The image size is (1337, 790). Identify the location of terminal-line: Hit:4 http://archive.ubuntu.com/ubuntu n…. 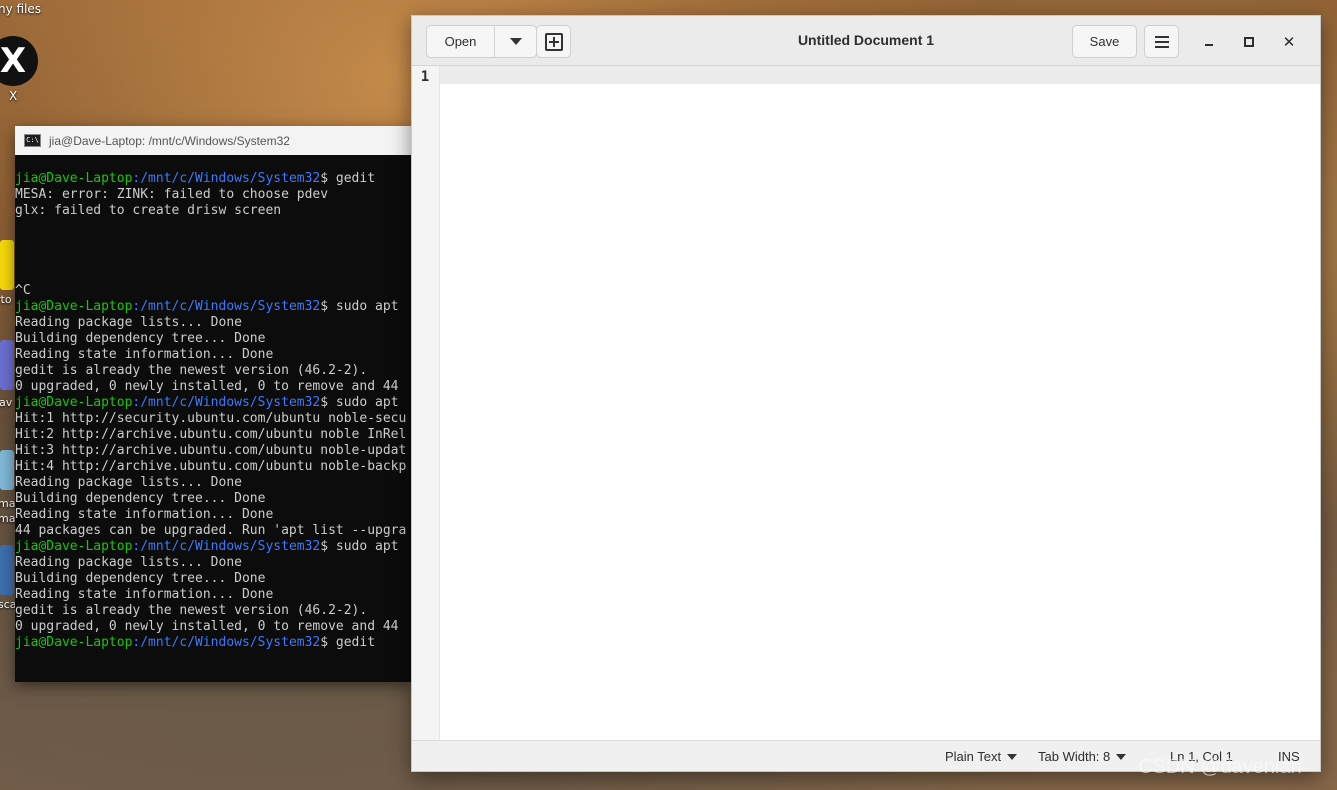
(211, 466).